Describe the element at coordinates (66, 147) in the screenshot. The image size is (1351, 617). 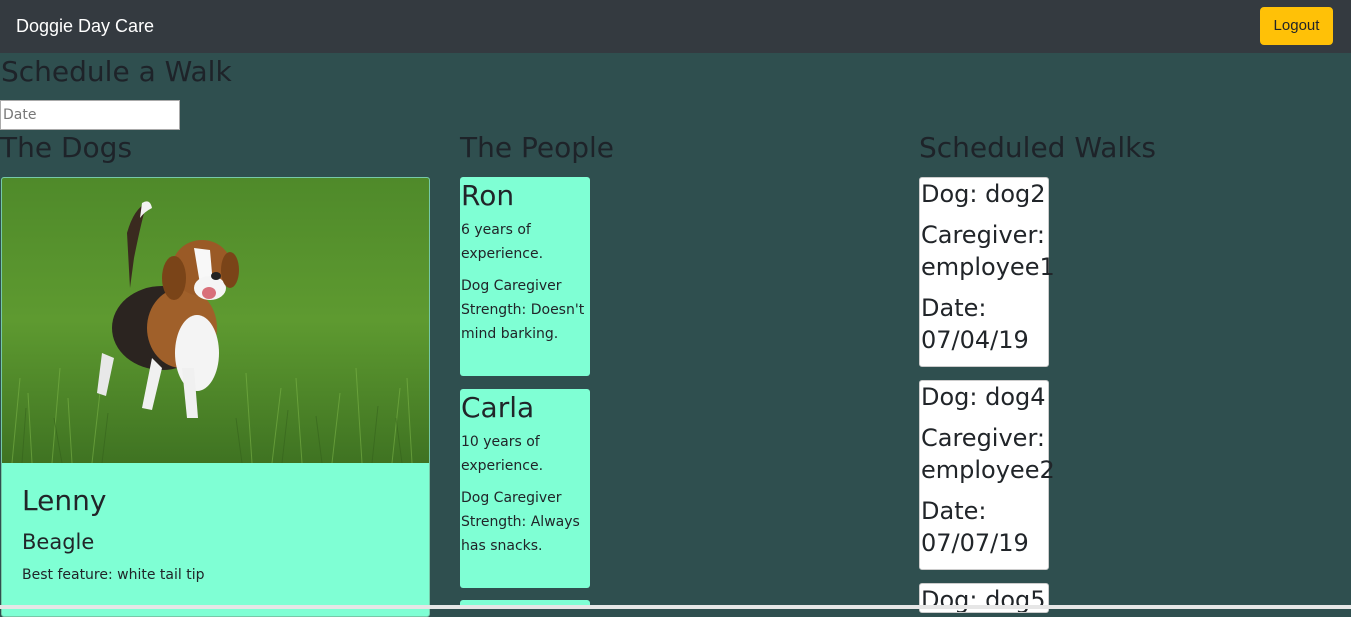
I see `dogs-heading: The Dogs` at that location.